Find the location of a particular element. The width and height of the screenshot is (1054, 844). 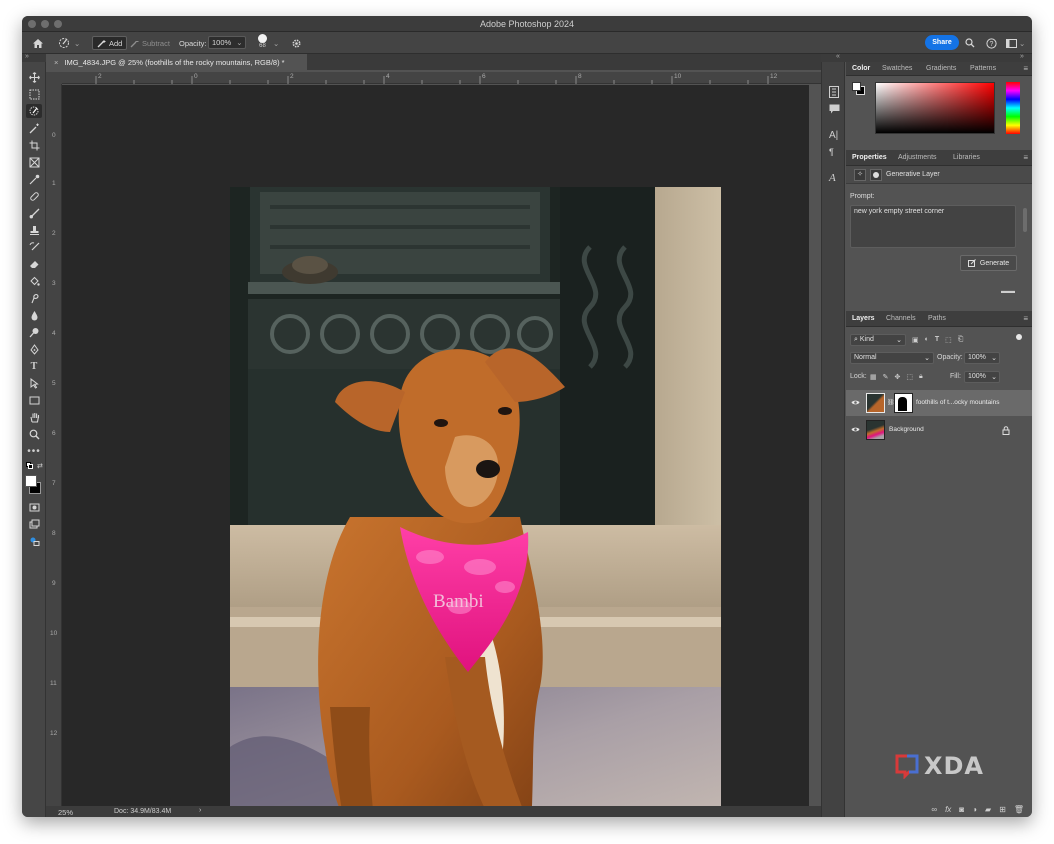

tab-patterns: Patterns is located at coordinates (983, 68).